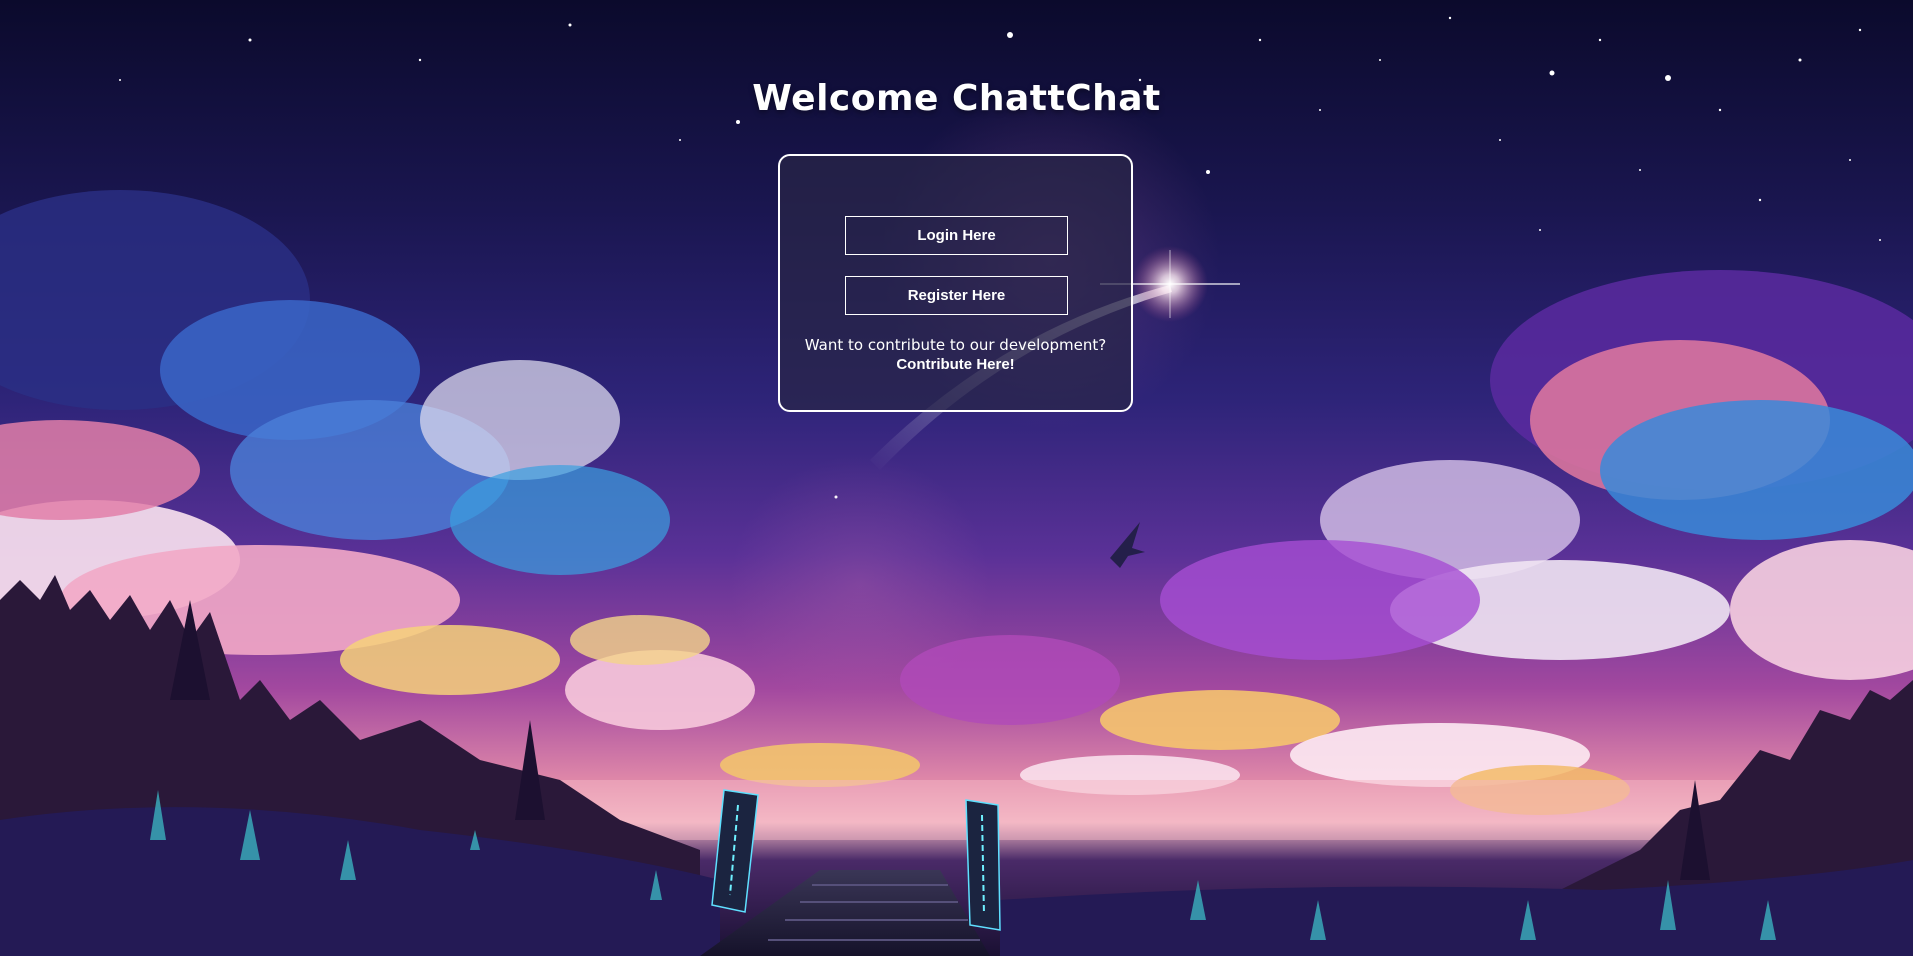 Image resolution: width=1913 pixels, height=956 pixels. What do you see at coordinates (956, 295) in the screenshot?
I see `register-button: Register Here` at bounding box center [956, 295].